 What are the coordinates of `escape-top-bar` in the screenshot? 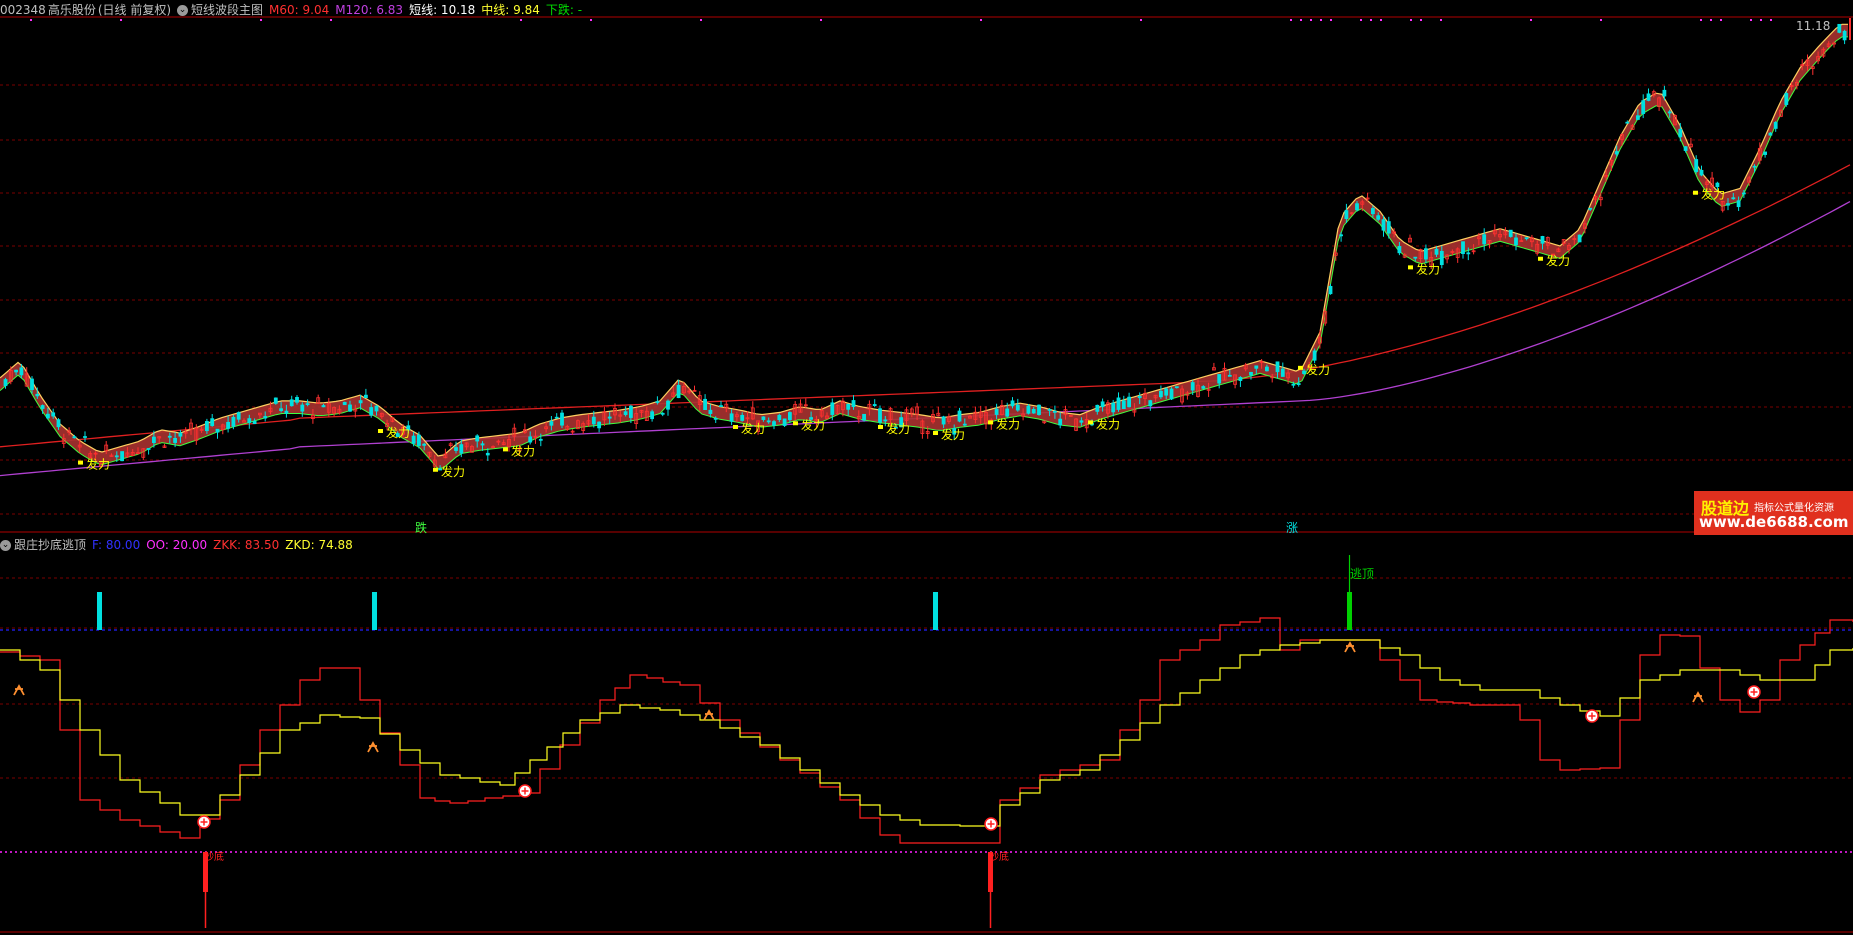 It's located at (1349, 611).